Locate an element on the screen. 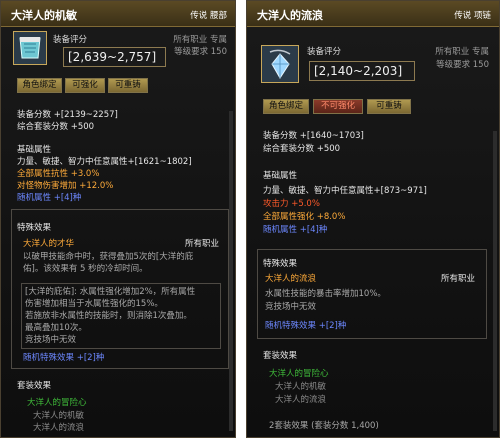 This screenshot has width=500, height=438. base-attr-line: 力量、敏捷、智力中任意属性+[1621~1802] is located at coordinates (104, 162).